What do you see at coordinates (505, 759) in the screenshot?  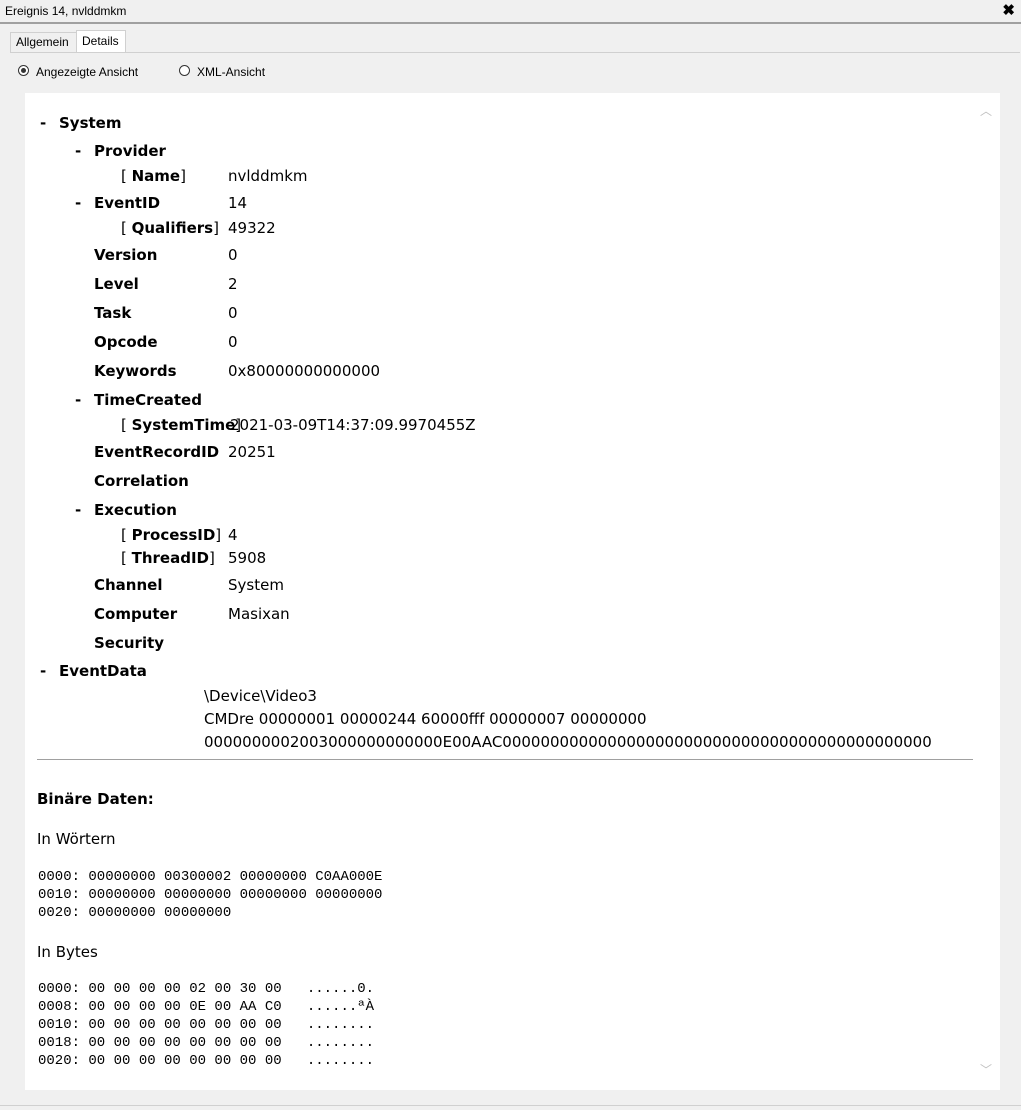 I see `section-divider` at bounding box center [505, 759].